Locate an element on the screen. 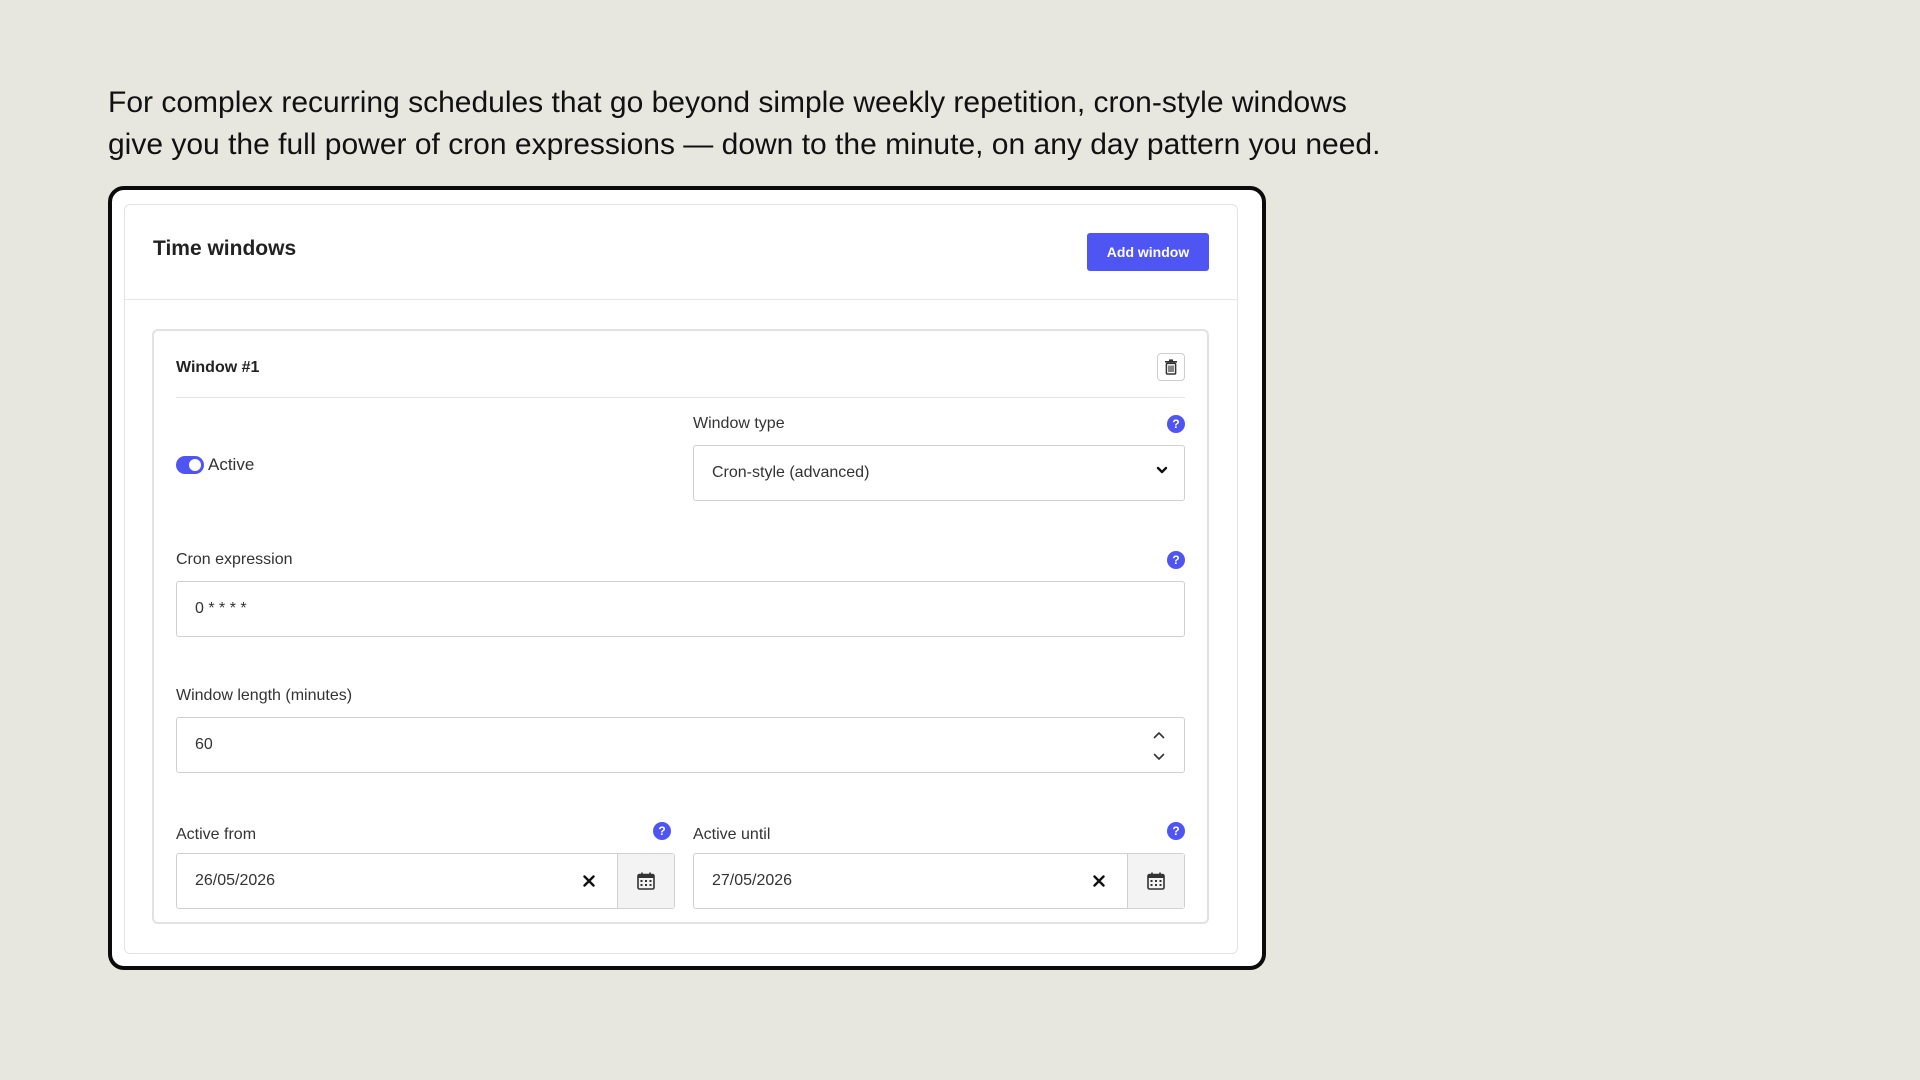 This screenshot has width=1920, height=1080. window-length-value: 60 is located at coordinates (204, 744).